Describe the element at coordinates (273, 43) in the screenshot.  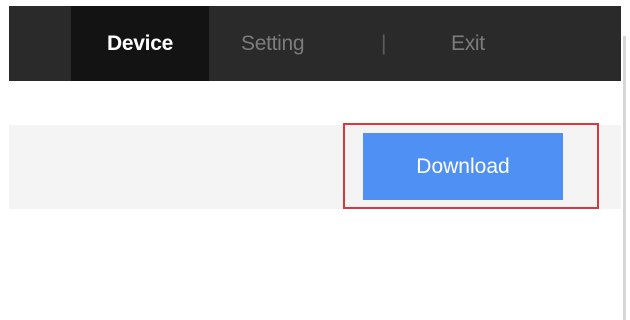
I see `nav-tab-setting: Setting` at that location.